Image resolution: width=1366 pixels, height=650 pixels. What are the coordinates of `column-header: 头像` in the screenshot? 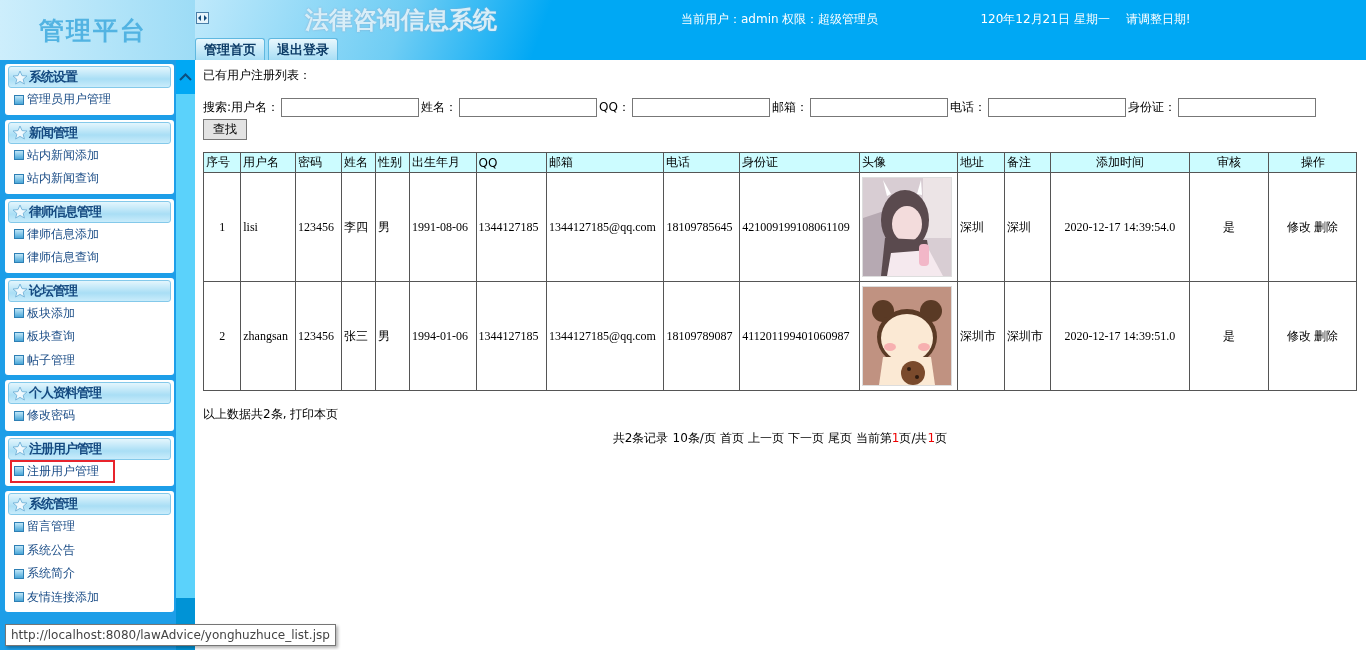 It's located at (908, 162).